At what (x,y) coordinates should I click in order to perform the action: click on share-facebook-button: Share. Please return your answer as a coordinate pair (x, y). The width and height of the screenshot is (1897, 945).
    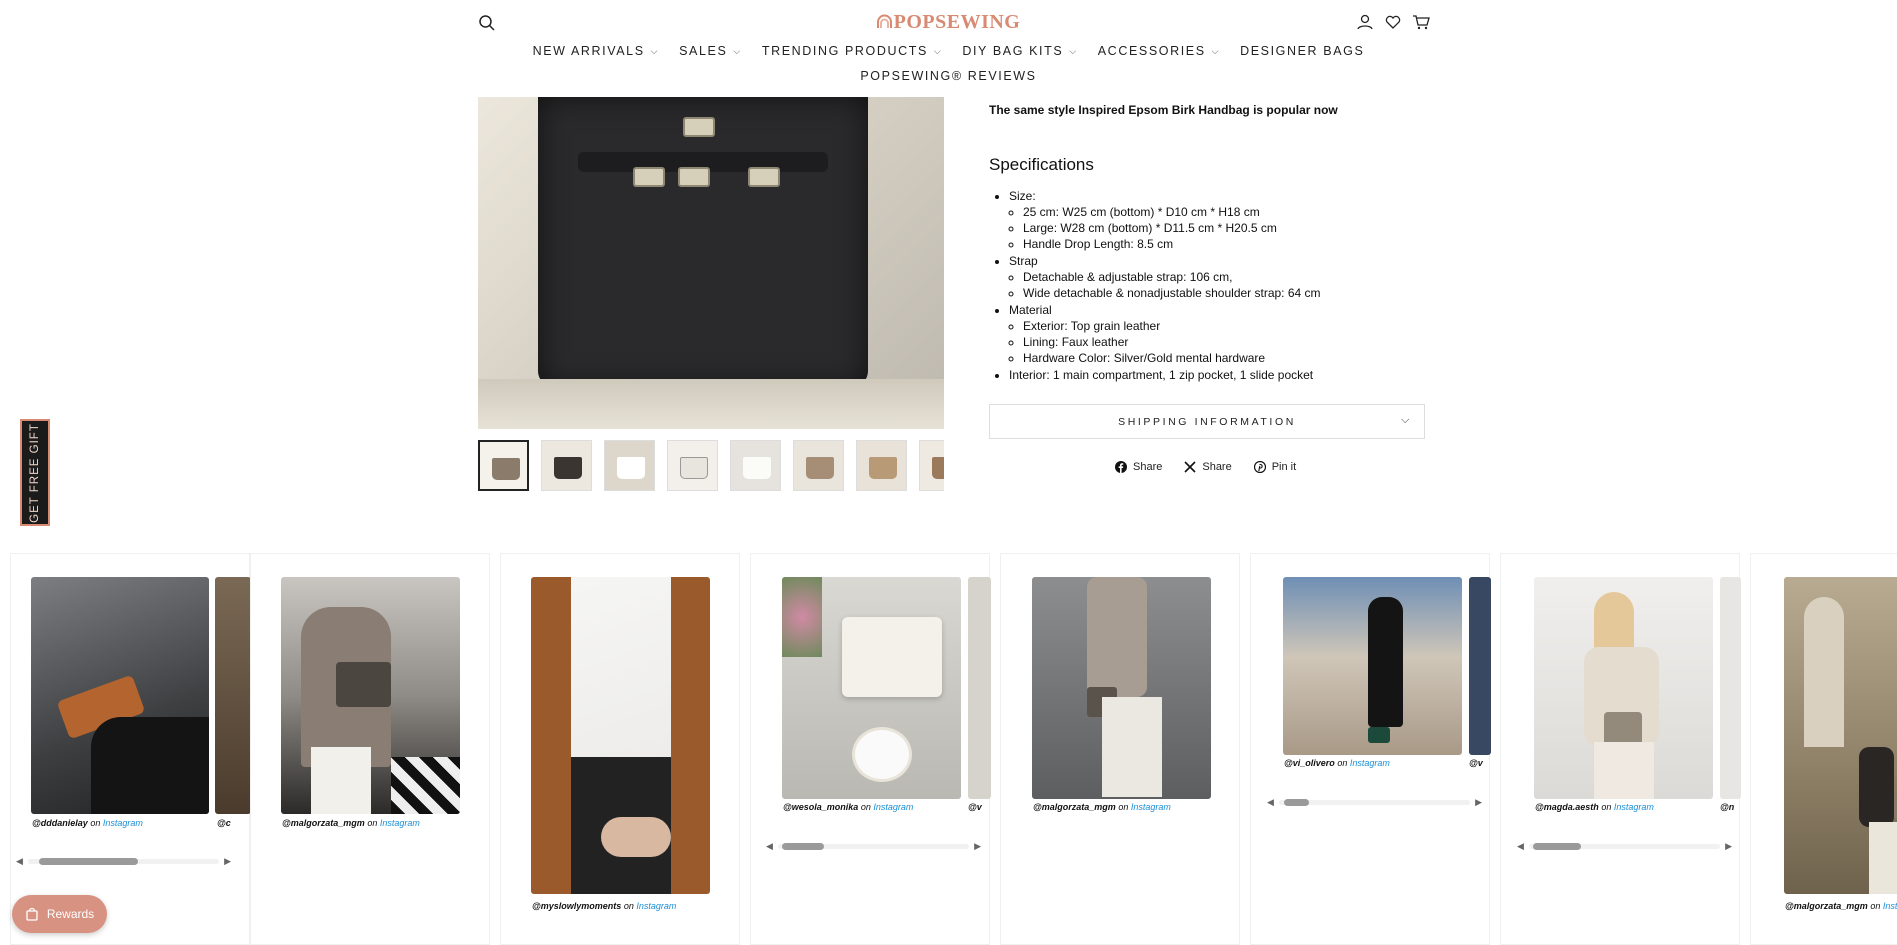
    Looking at the image, I should click on (1138, 467).